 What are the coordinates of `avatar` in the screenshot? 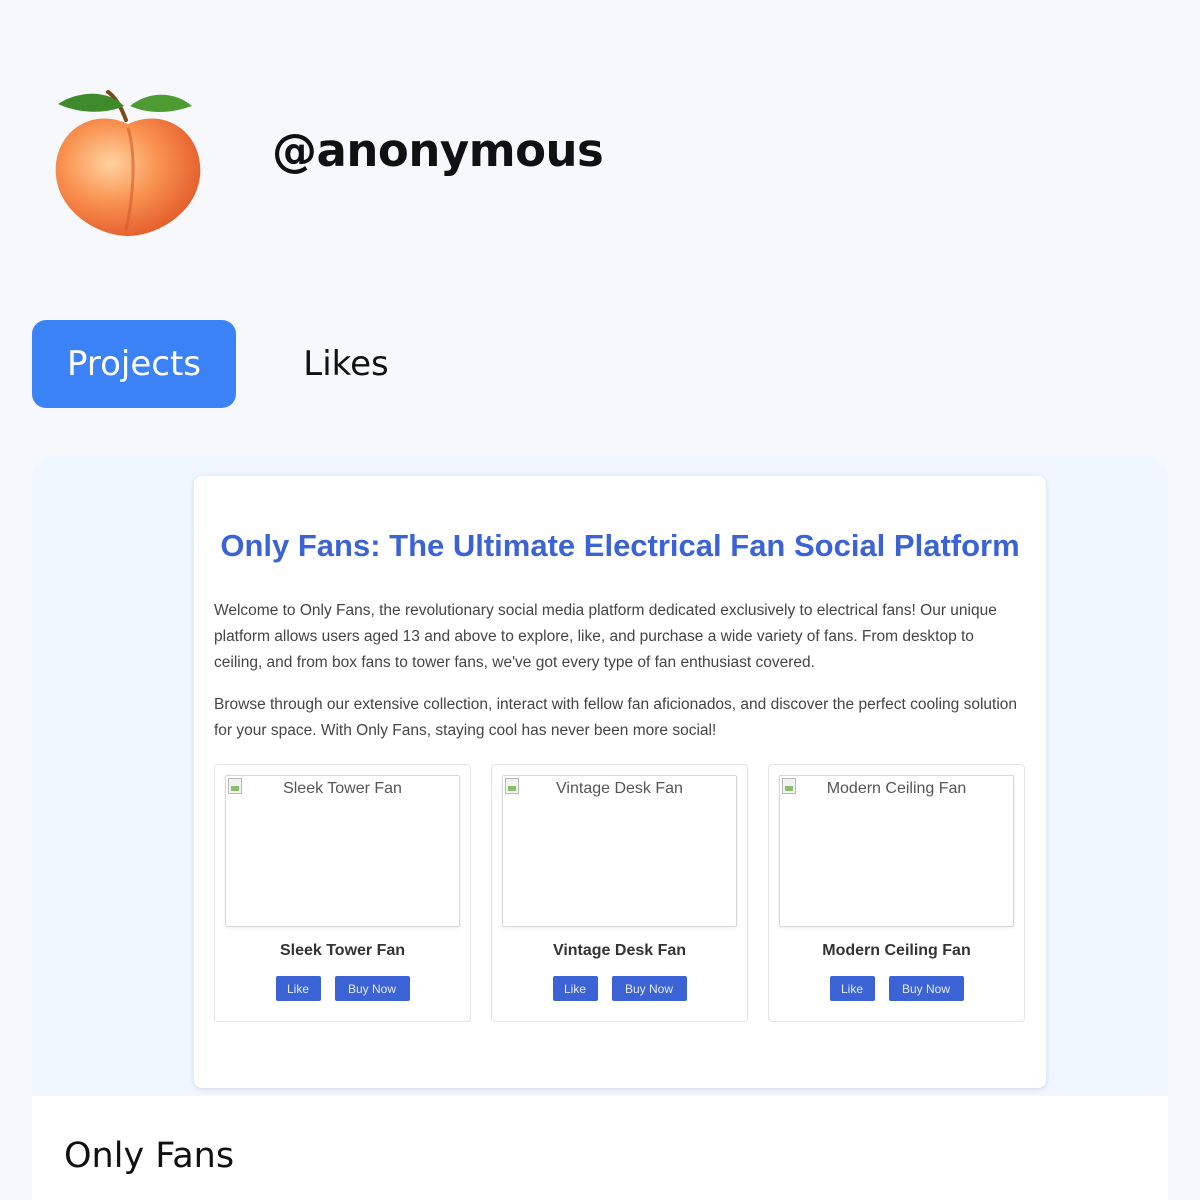 It's located at (128, 162).